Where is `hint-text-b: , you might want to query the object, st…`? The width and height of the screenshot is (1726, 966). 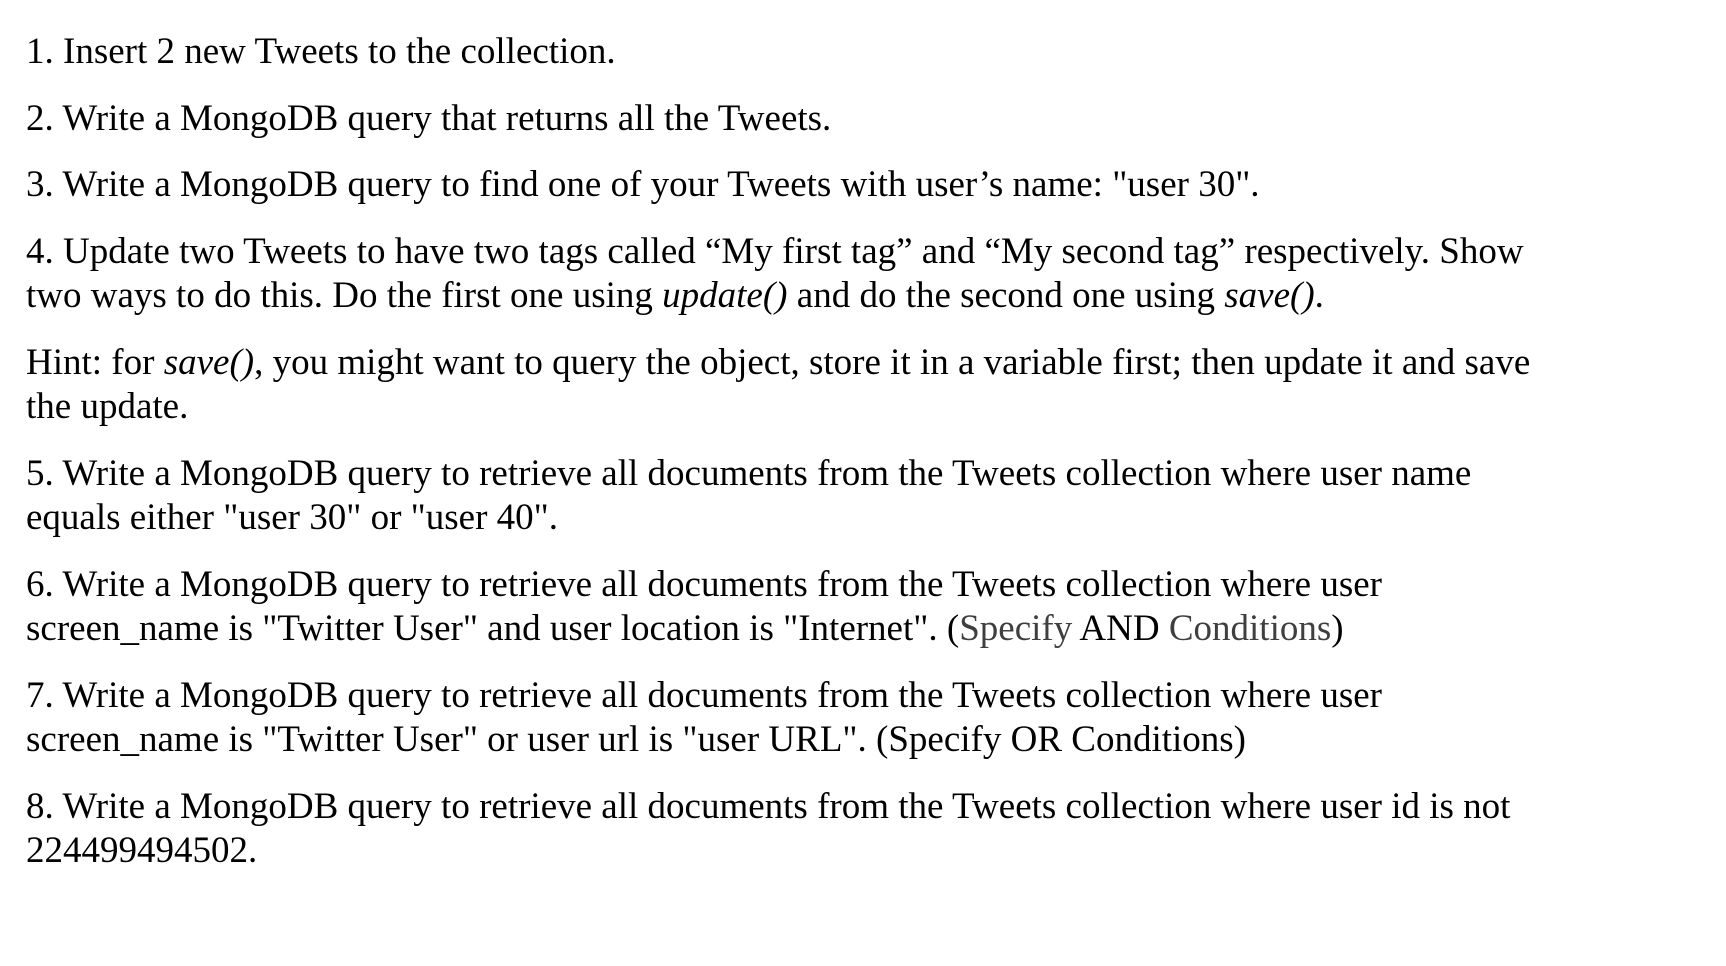
hint-text-b: , you might want to query the object, st… is located at coordinates (892, 362).